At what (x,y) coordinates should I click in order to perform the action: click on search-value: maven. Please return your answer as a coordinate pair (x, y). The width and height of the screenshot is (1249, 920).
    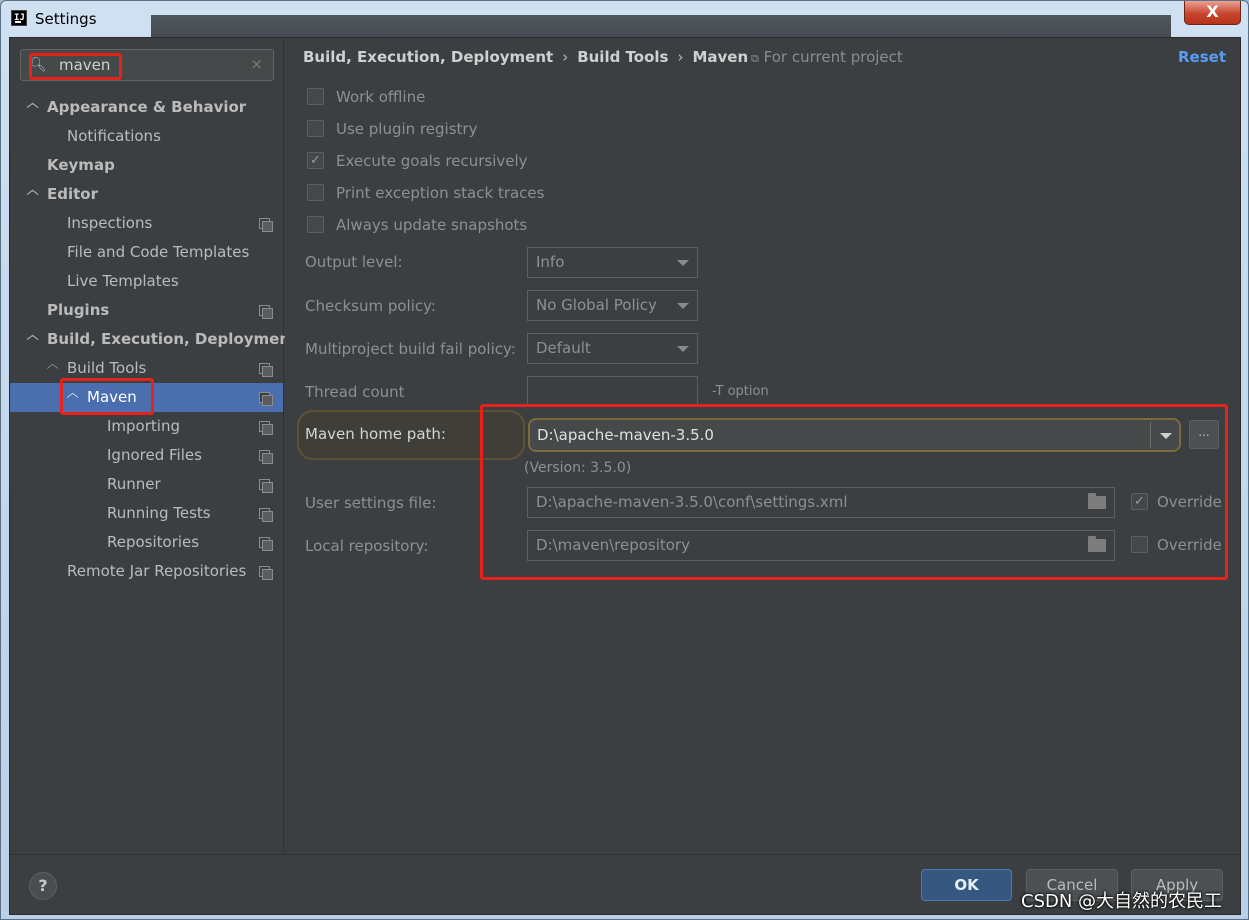
    Looking at the image, I should click on (85, 65).